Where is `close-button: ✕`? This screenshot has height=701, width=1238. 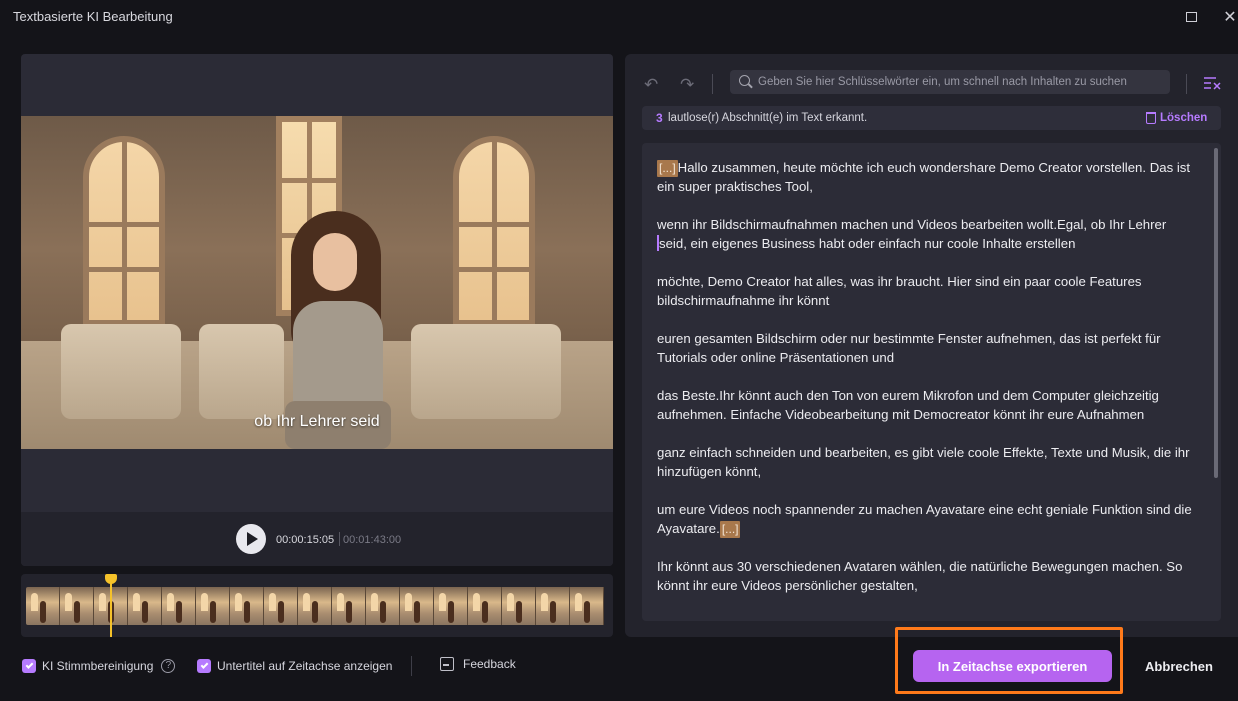 close-button: ✕ is located at coordinates (1228, 17).